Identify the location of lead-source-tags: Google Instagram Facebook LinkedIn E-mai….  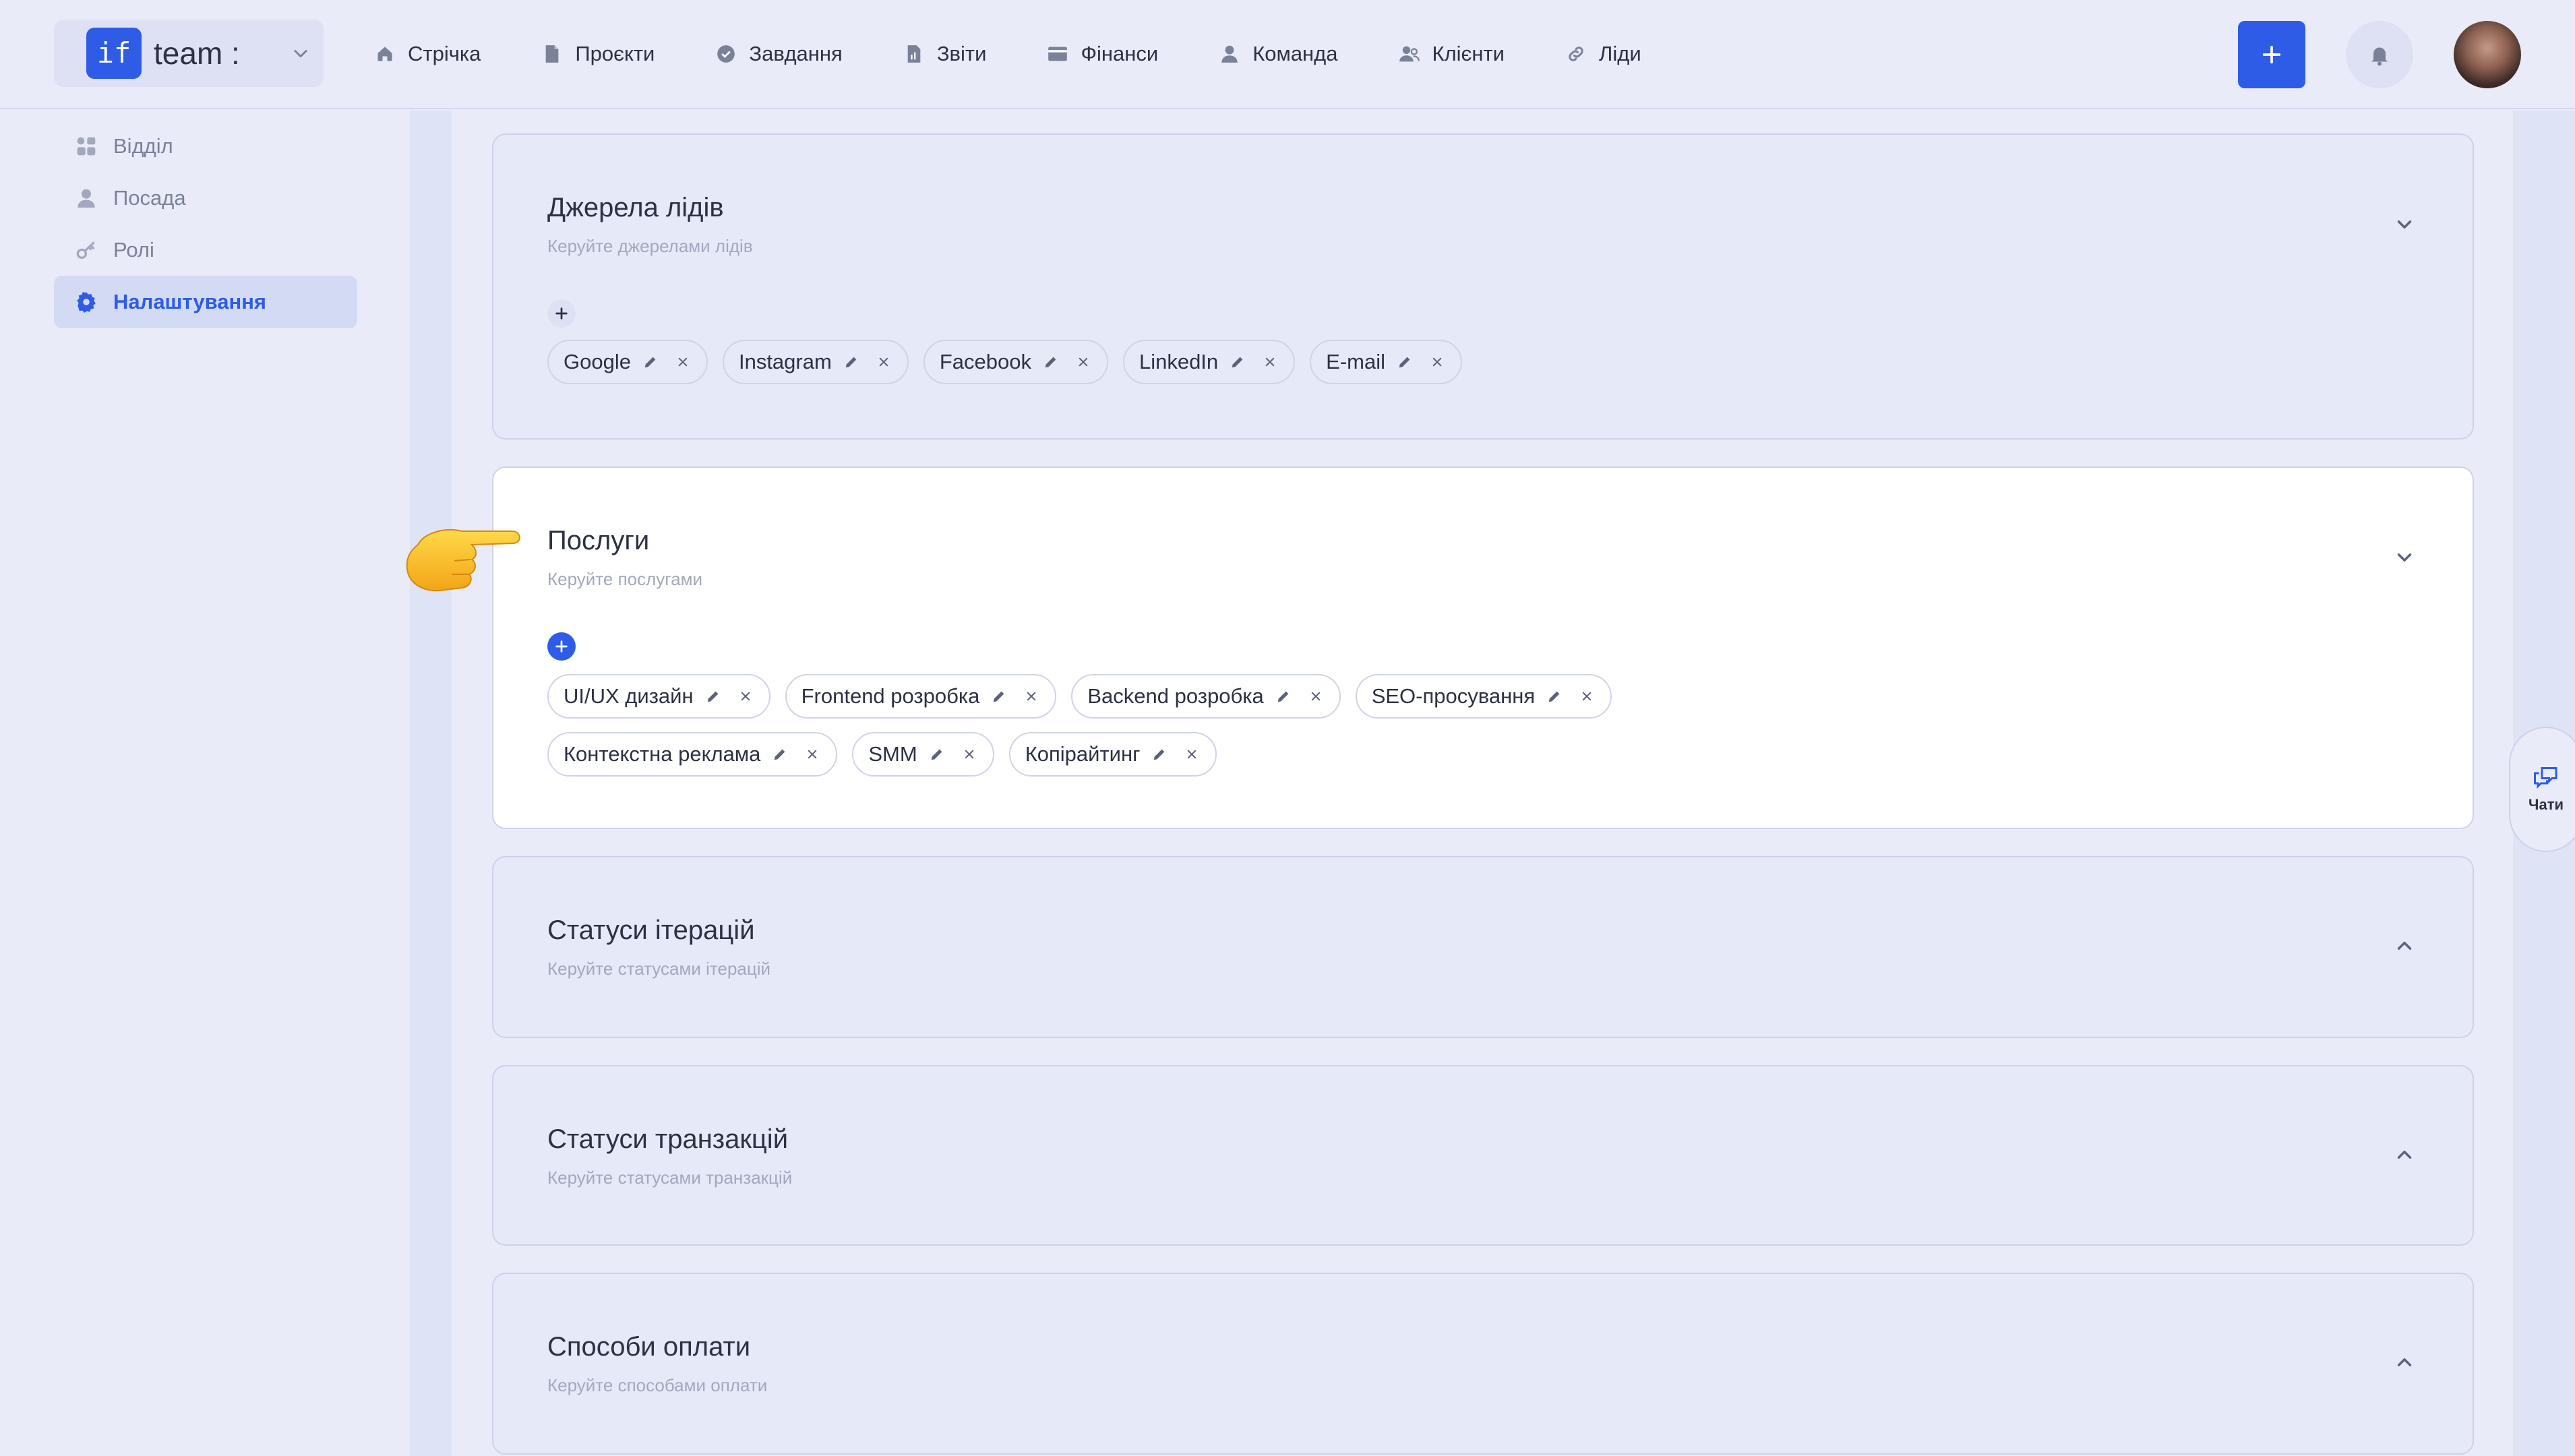
(1012, 362).